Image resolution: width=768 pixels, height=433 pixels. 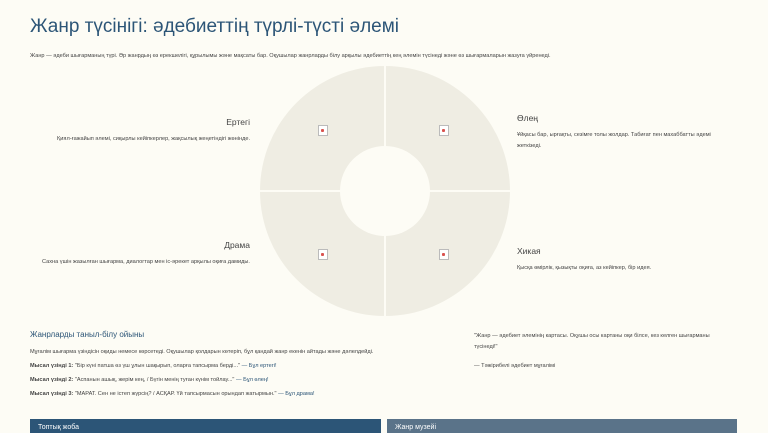 I want to click on wheel-center, so click(x=385, y=191).